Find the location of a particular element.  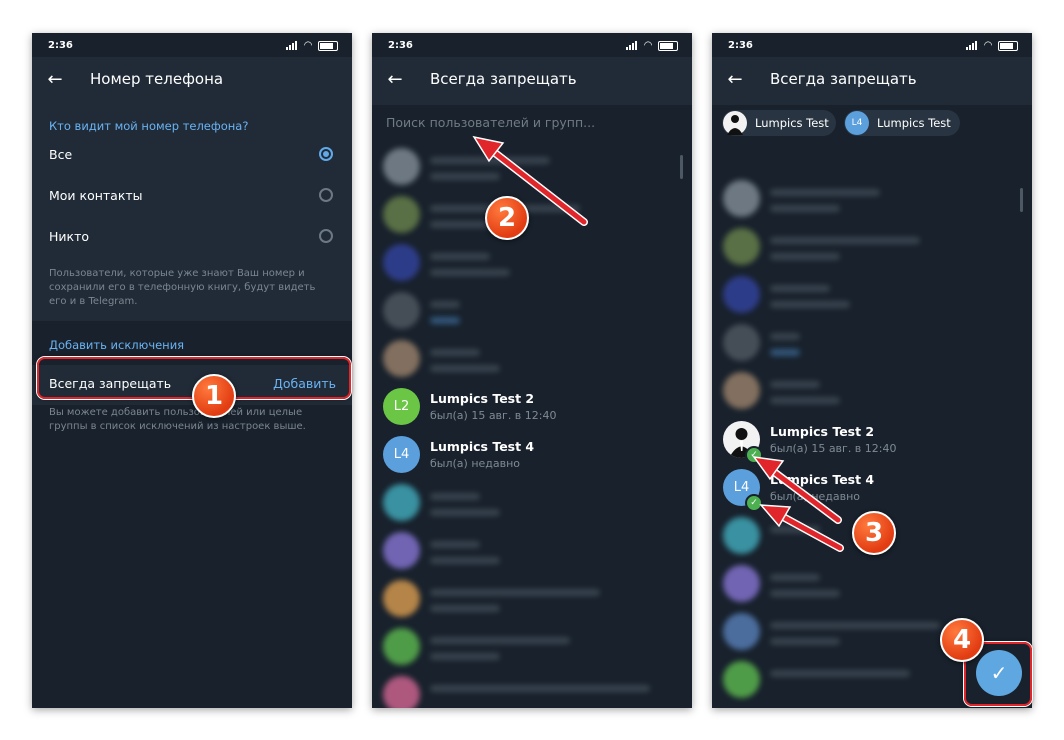

option-my-contacts: Мои контакты is located at coordinates (192, 196).